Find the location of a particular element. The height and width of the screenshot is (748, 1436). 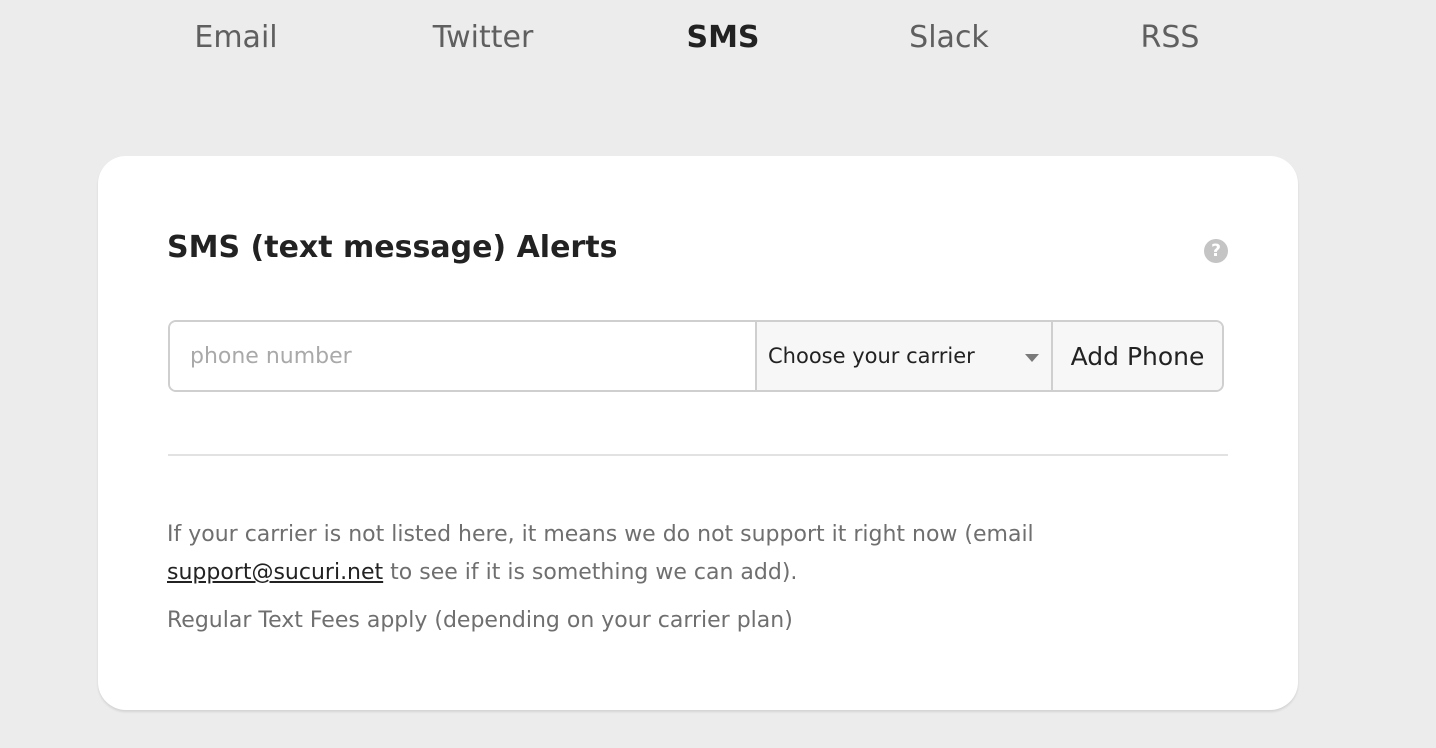

card-title: SMS (text message) Alerts is located at coordinates (392, 247).